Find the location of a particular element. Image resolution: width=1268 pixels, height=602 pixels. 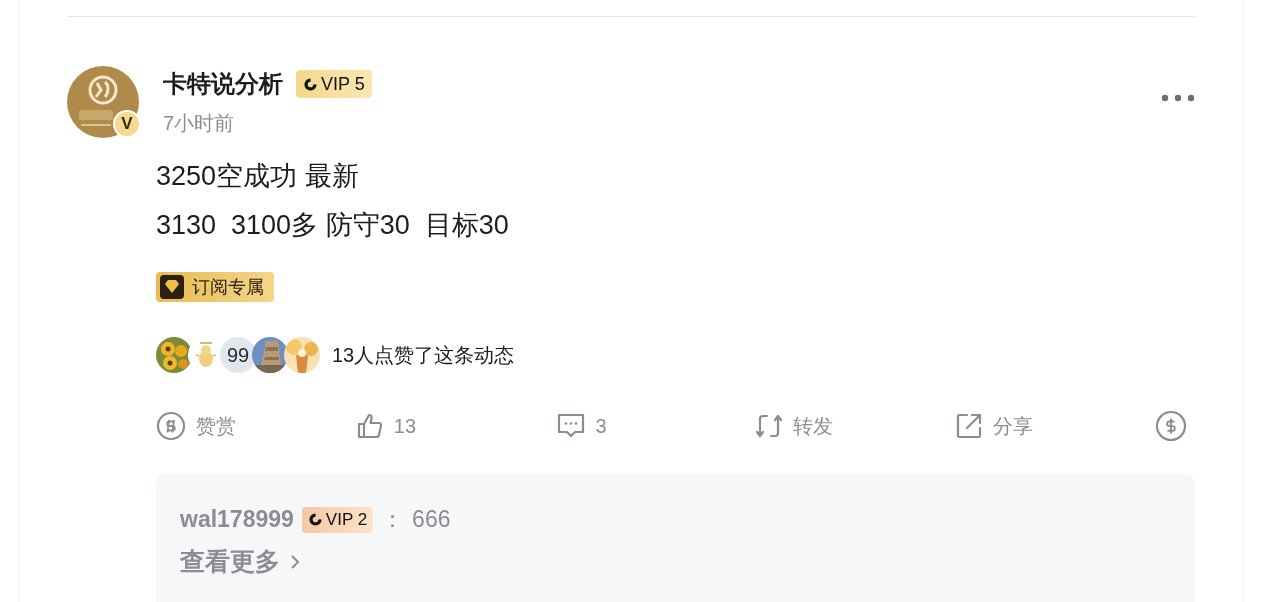

chevron-right-icon is located at coordinates (295, 561).